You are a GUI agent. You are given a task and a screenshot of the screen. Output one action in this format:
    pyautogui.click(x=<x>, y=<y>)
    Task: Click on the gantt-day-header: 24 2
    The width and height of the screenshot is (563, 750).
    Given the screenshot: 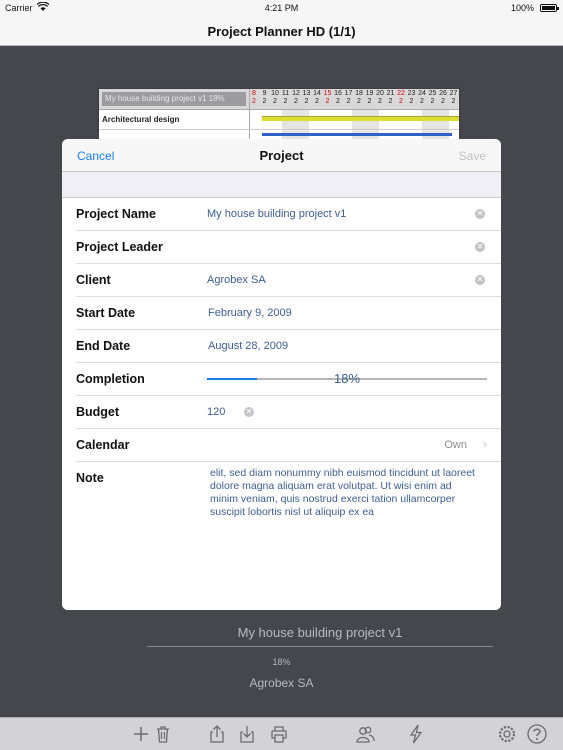 What is the action you would take?
    pyautogui.click(x=422, y=97)
    